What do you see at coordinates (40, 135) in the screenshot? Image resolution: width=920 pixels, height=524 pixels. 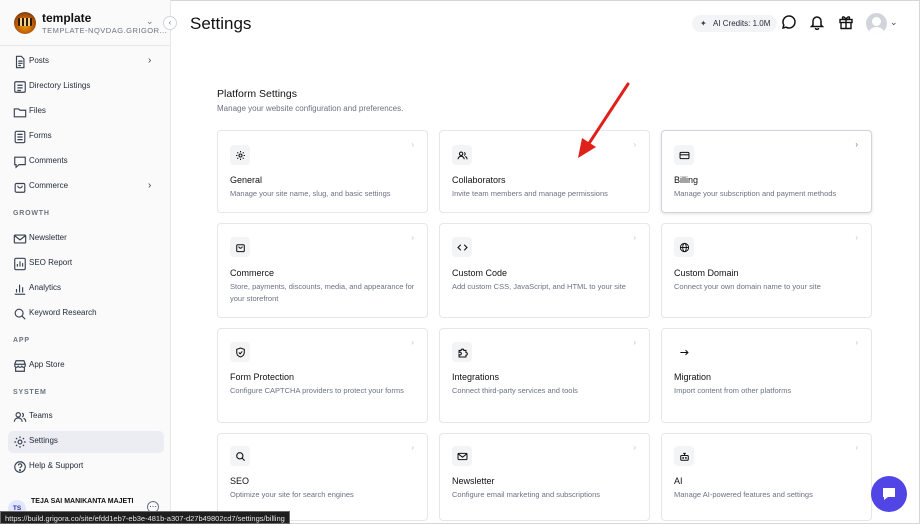 I see `sidebar-item-label: Forms` at bounding box center [40, 135].